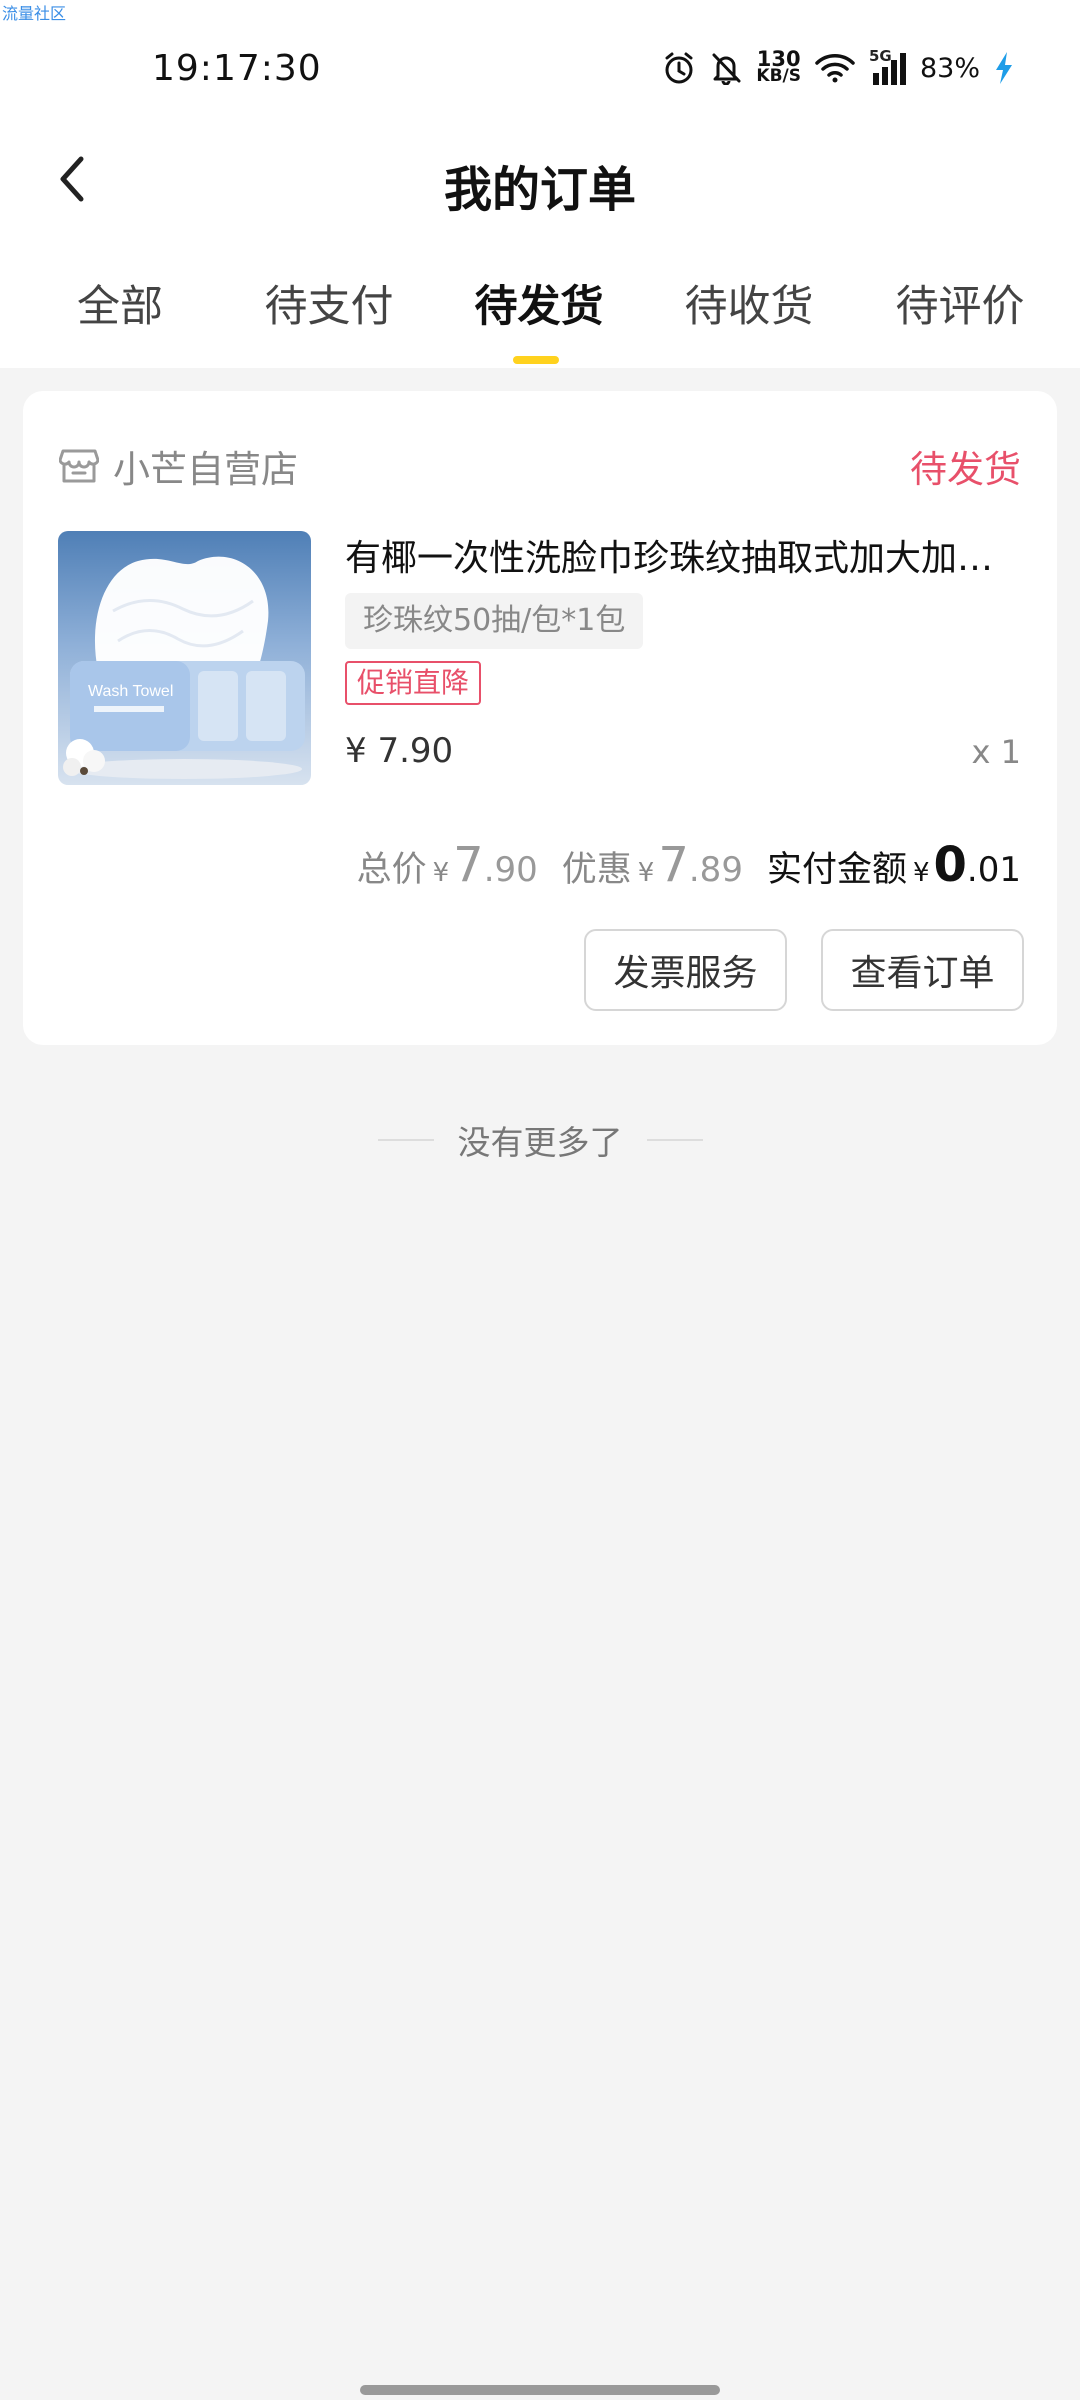 The height and width of the screenshot is (2400, 1080). I want to click on order-tabs: 全部 待支付 待发货 待收货 待评价, so click(540, 320).